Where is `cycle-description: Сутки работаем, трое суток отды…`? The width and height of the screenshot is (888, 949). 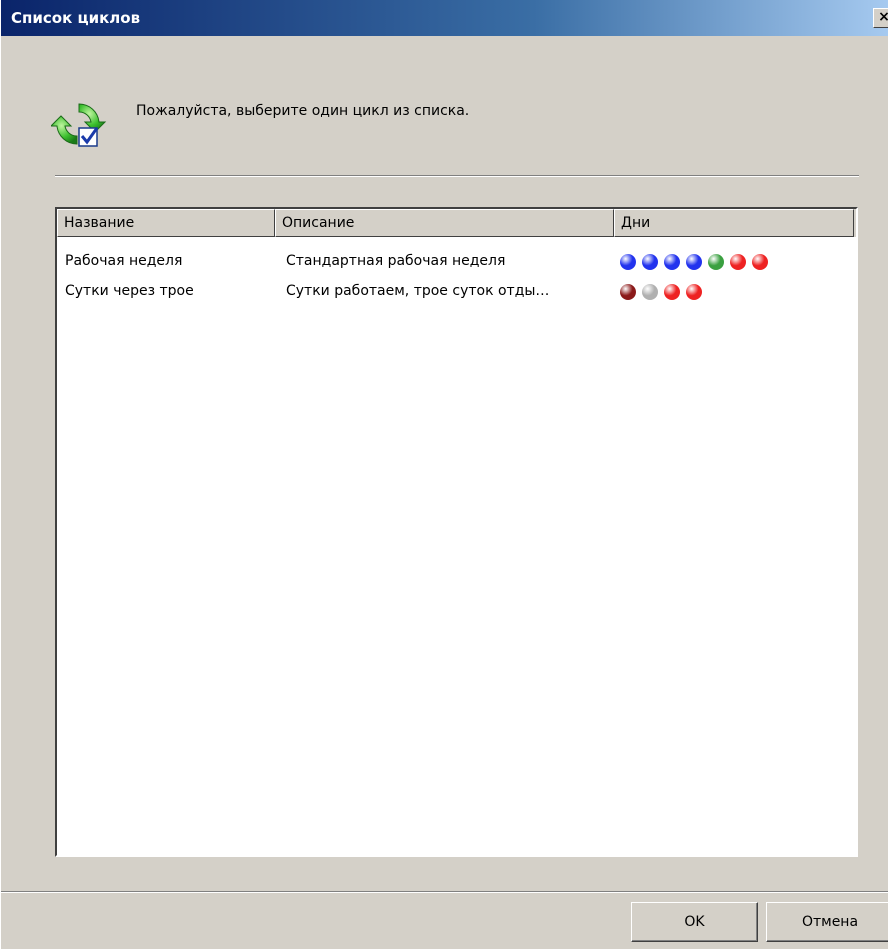 cycle-description: Сутки работаем, трое суток отды… is located at coordinates (418, 291).